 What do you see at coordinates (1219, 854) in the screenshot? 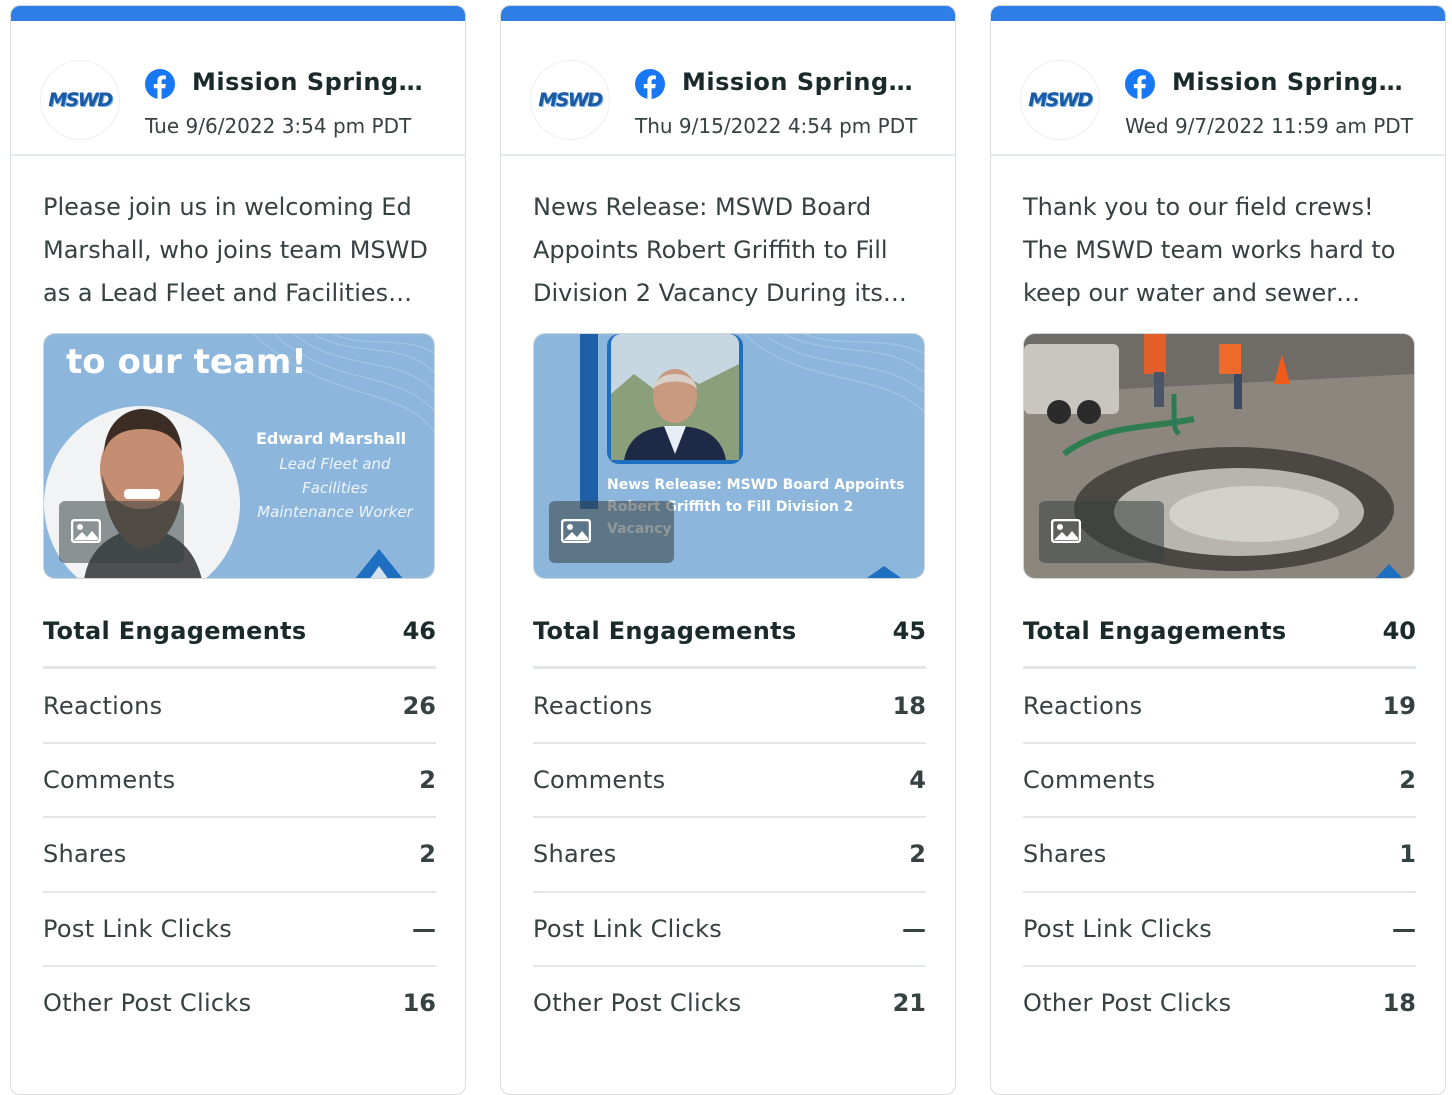
I see `shares-row: Shares 1` at bounding box center [1219, 854].